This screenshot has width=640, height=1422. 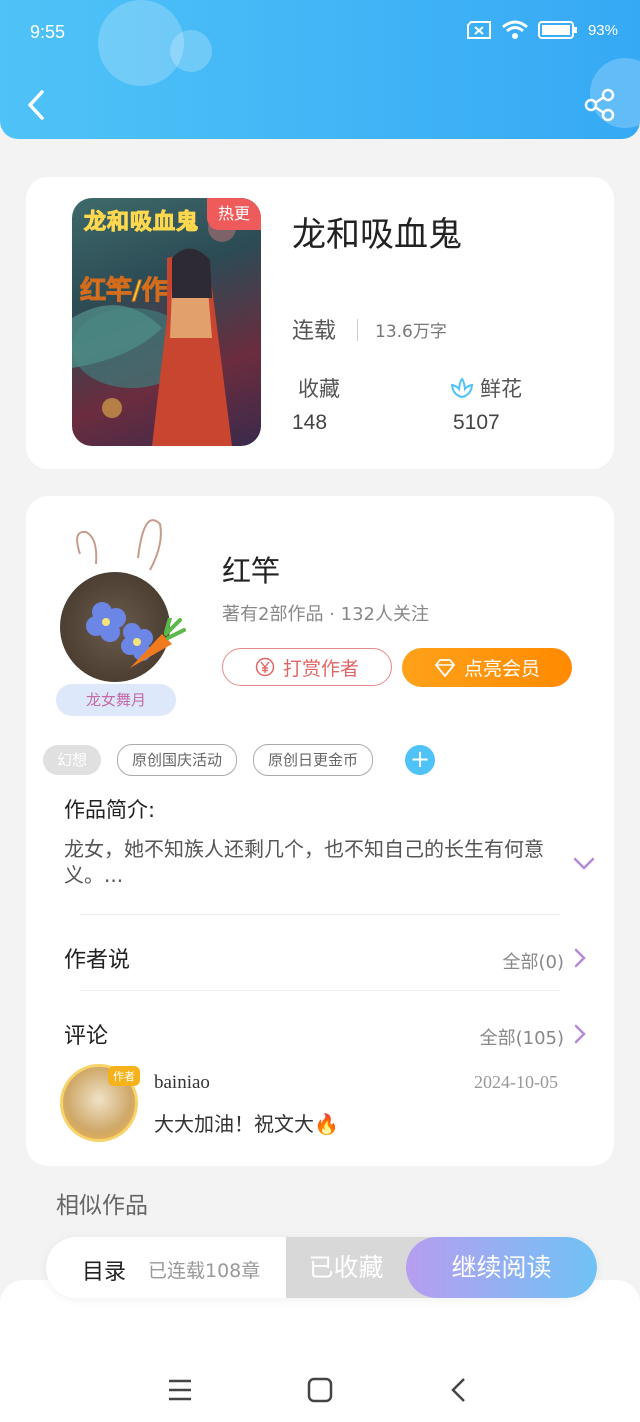 I want to click on flowers-value: 5107, so click(x=476, y=422).